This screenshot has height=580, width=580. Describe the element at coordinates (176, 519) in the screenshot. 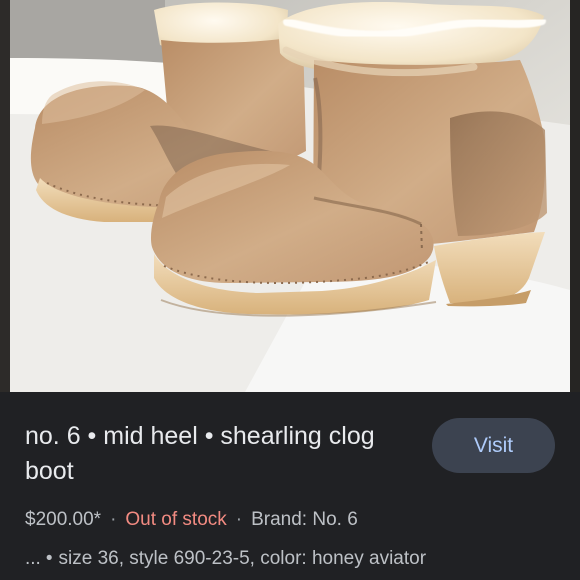

I see `stock-status: Out of stock` at that location.